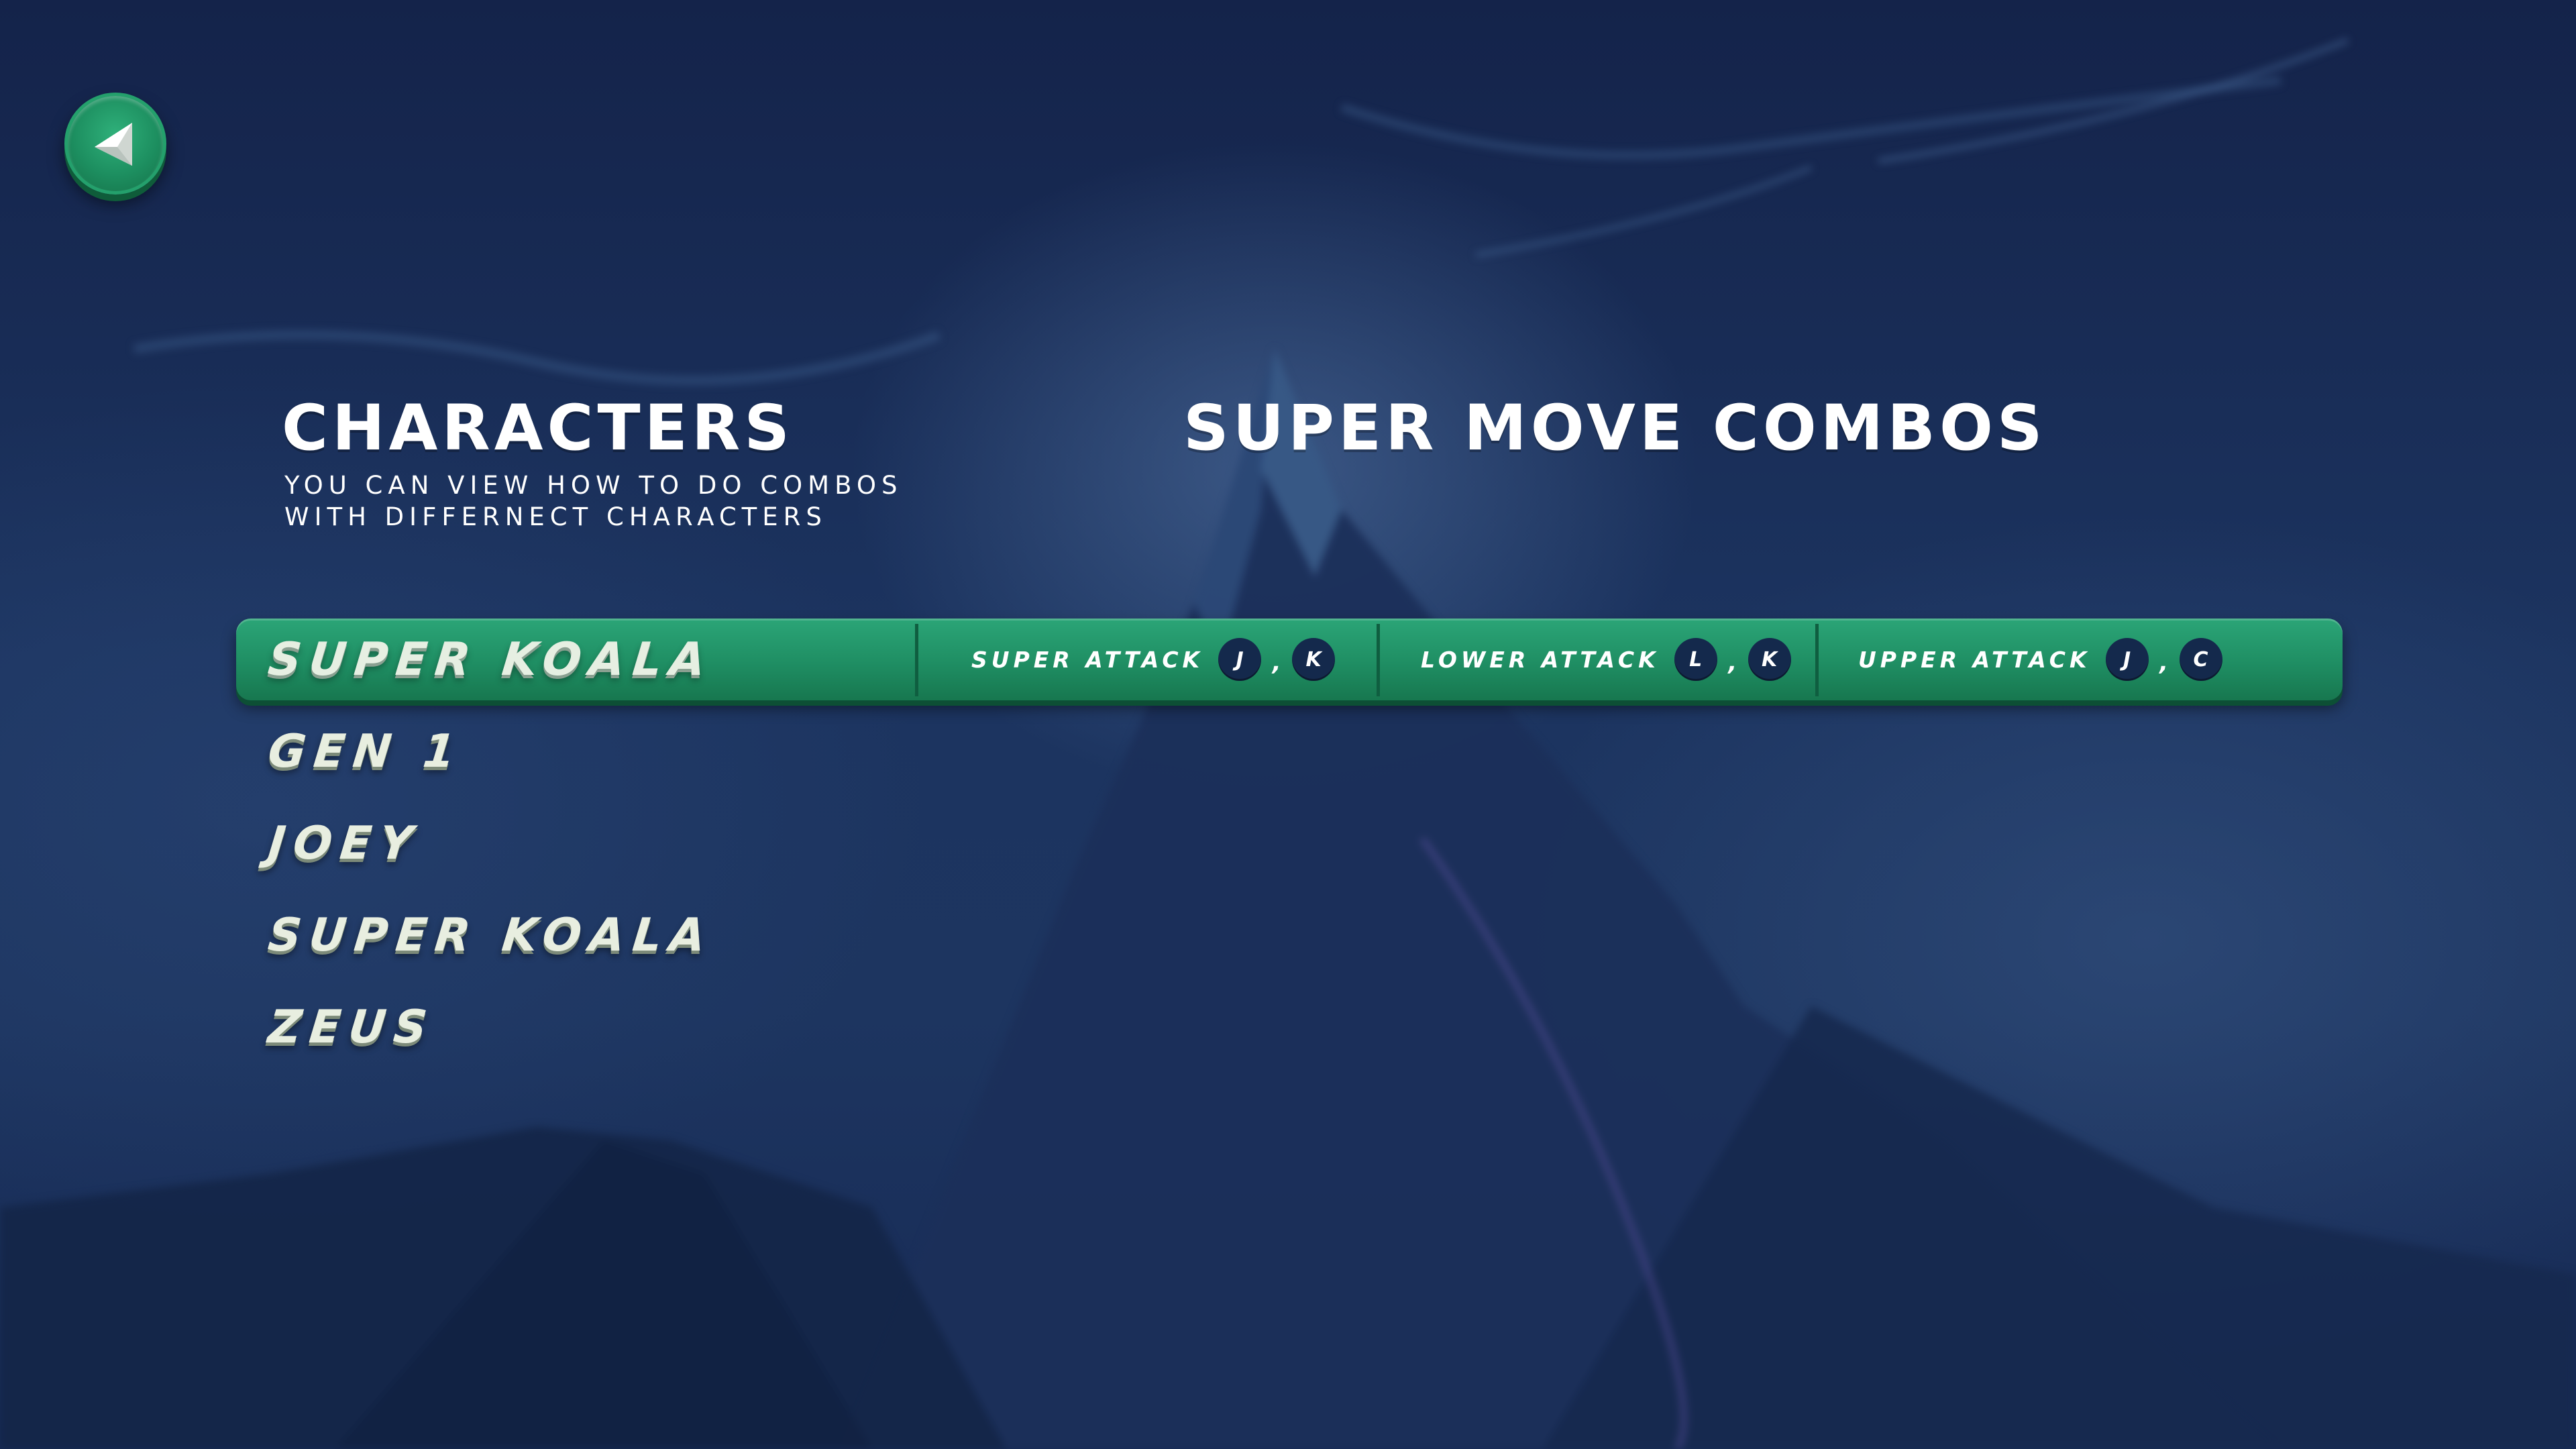 The height and width of the screenshot is (1449, 2576). I want to click on character-item-joey: JOEY, so click(344, 843).